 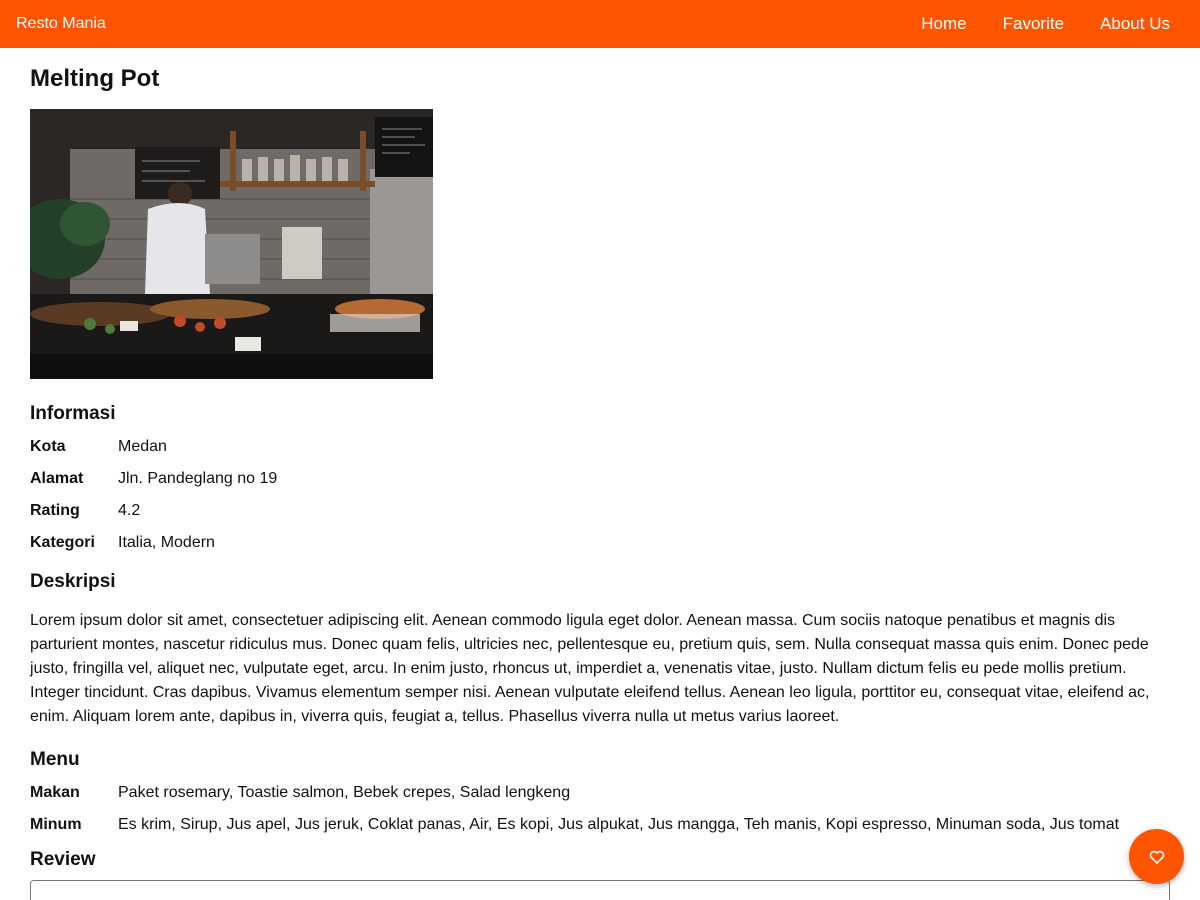 I want to click on restaurant-image, so click(x=231, y=244).